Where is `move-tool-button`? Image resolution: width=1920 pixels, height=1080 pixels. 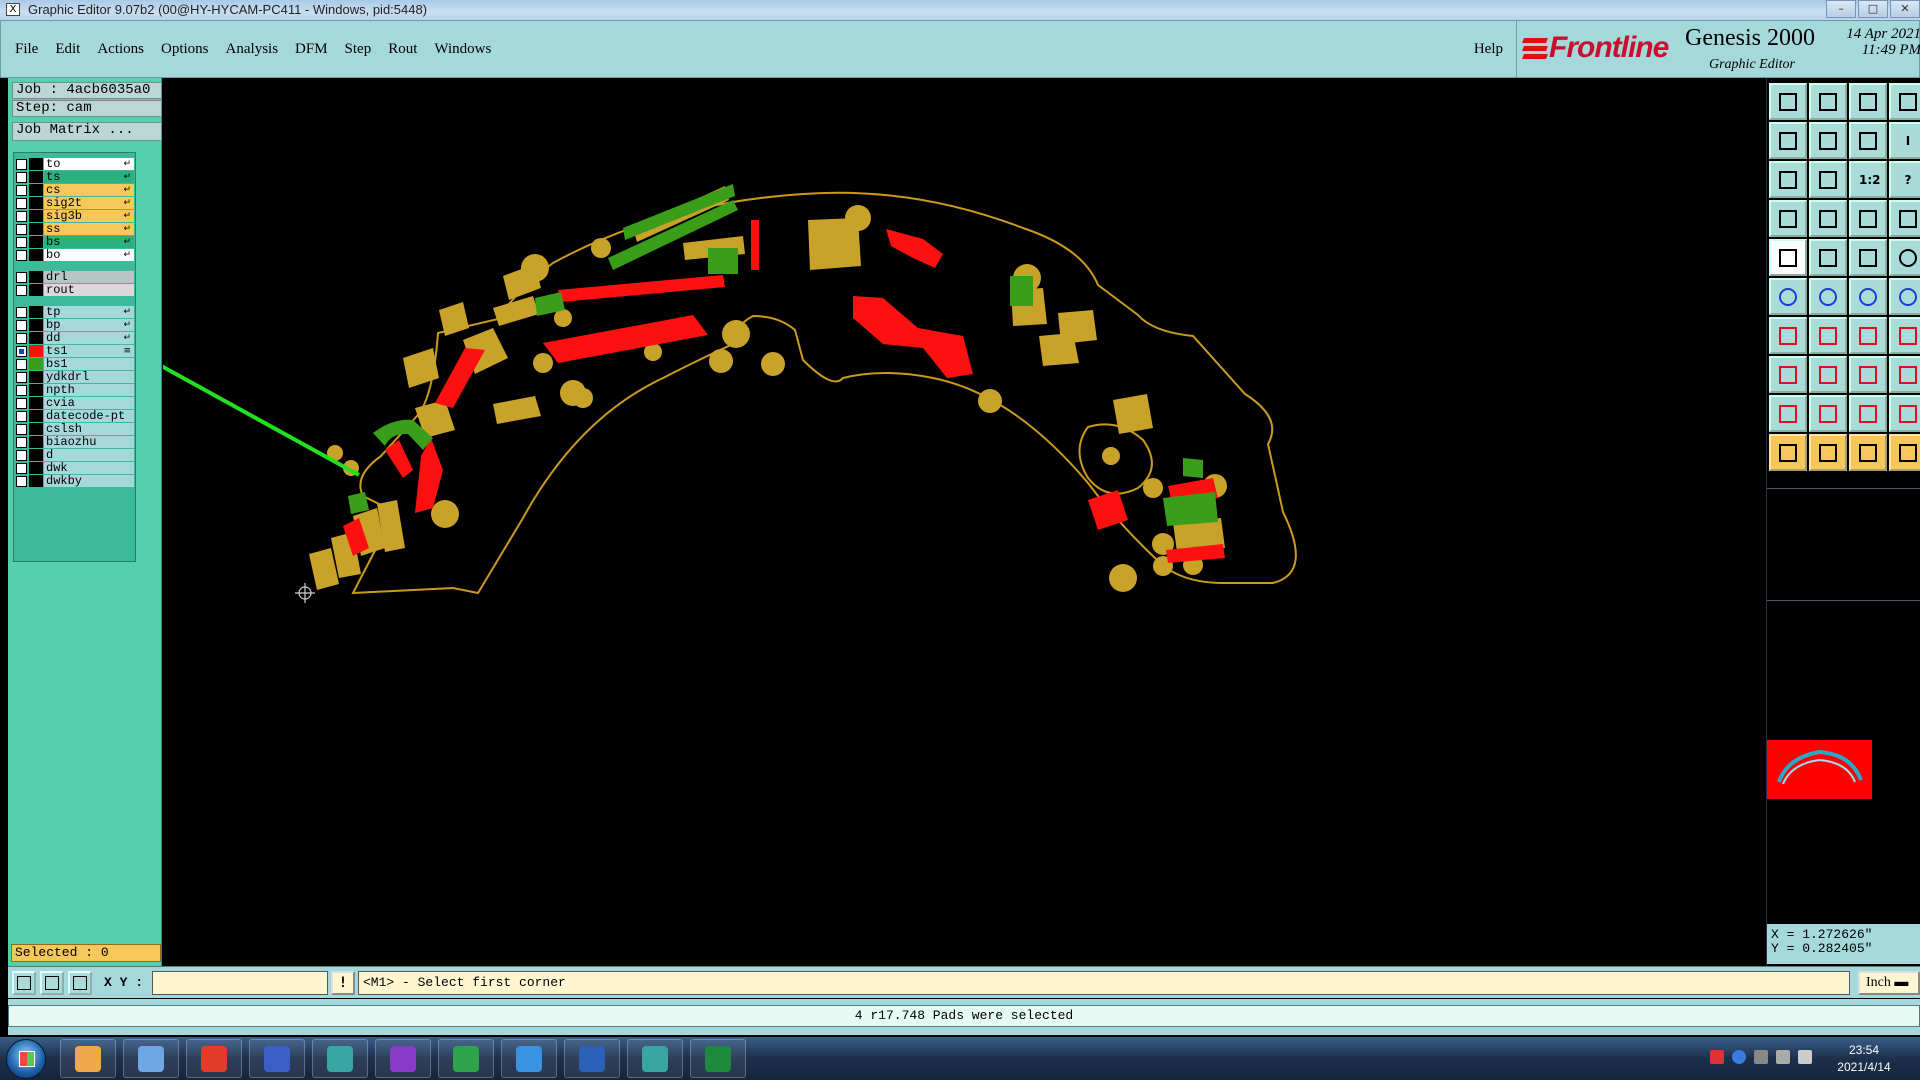
move-tool-button is located at coordinates (1868, 374).